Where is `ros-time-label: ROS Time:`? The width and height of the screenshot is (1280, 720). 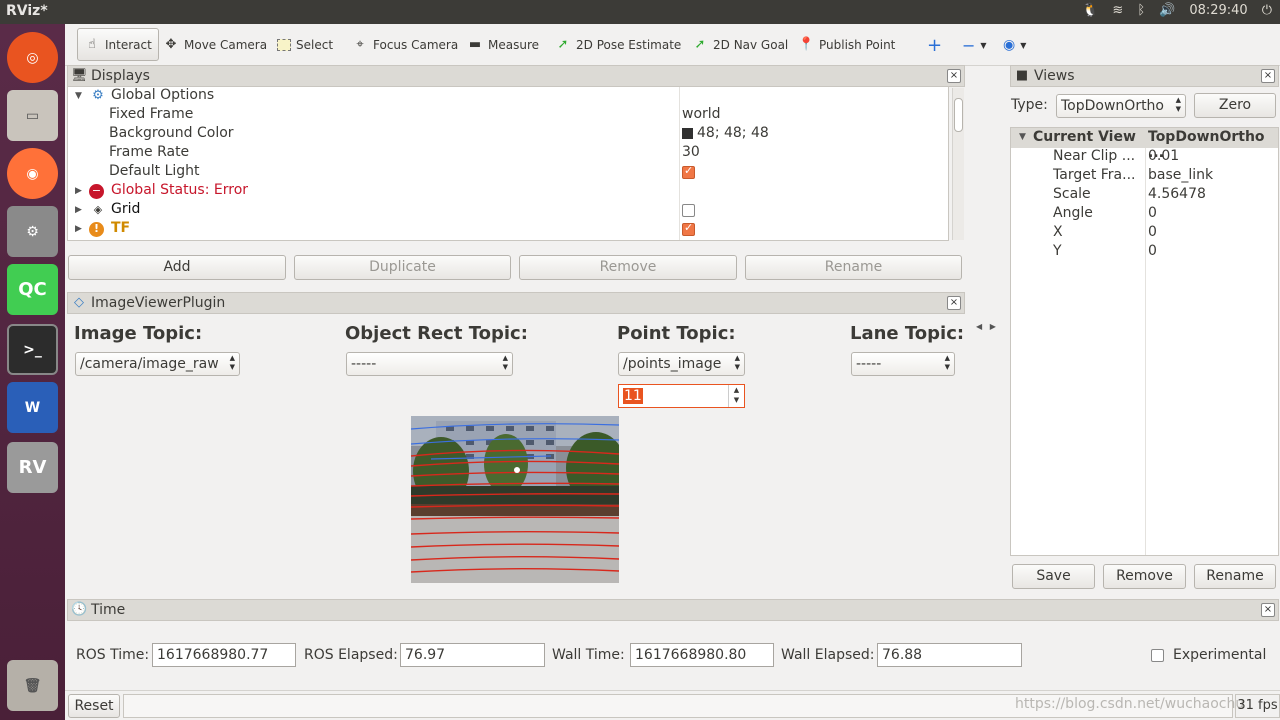
ros-time-label: ROS Time: is located at coordinates (113, 655).